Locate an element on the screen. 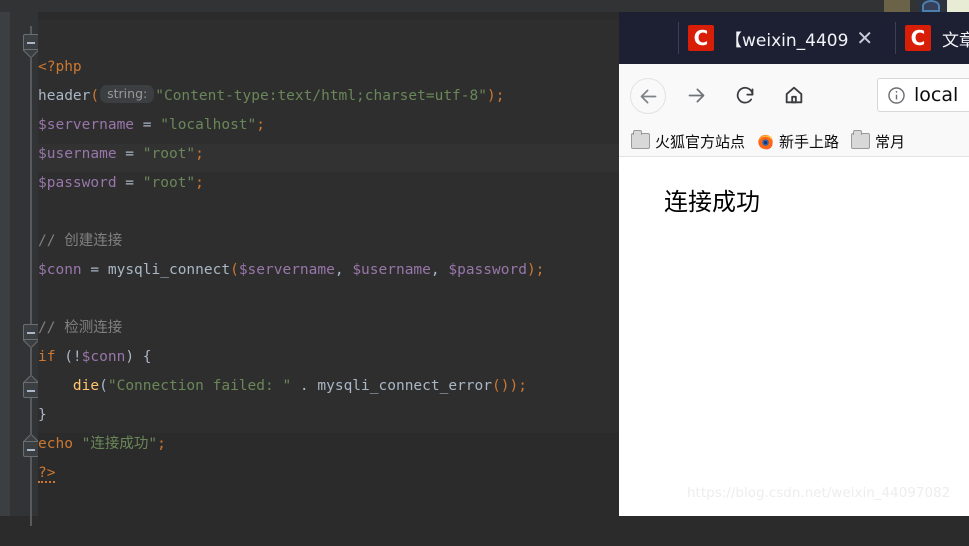 This screenshot has height=546, width=969. home-icon is located at coordinates (794, 95).